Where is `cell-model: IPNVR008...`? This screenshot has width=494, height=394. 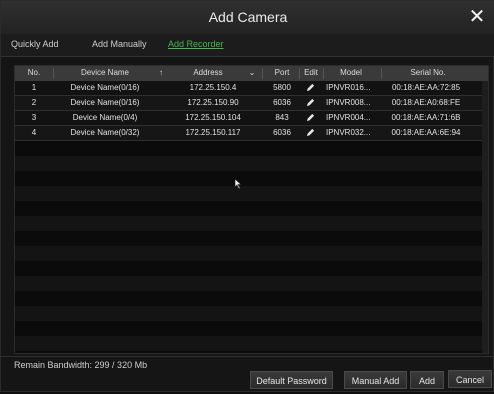 cell-model: IPNVR008... is located at coordinates (348, 102).